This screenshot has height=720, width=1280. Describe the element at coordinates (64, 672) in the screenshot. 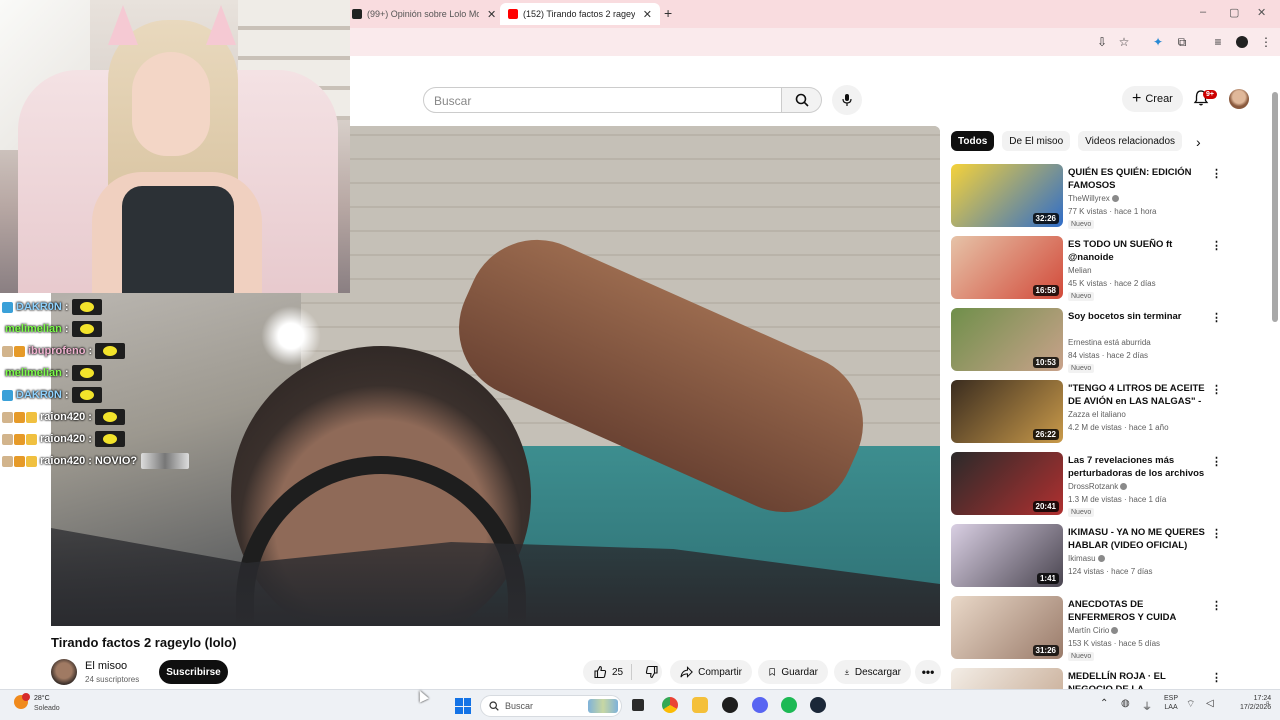

I see `channel-avatar` at that location.